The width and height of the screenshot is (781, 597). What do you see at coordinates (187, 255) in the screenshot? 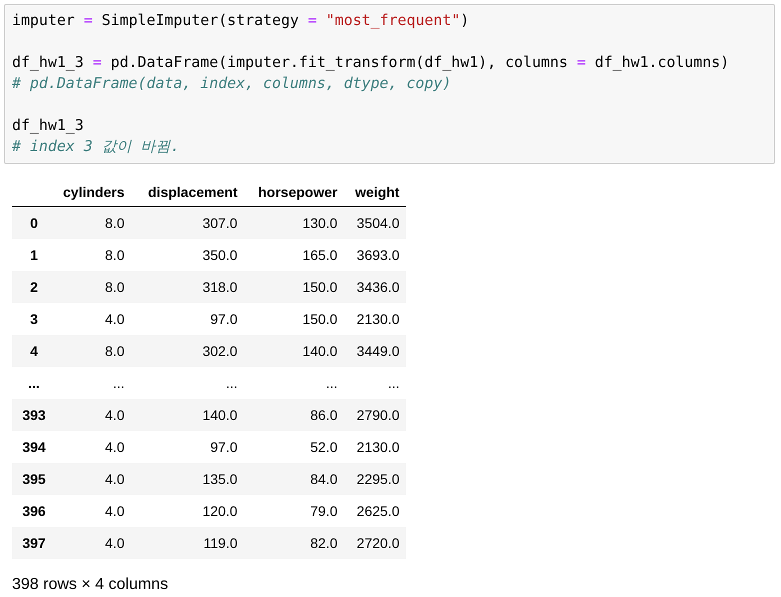
I see `table-cell: 350.0` at bounding box center [187, 255].